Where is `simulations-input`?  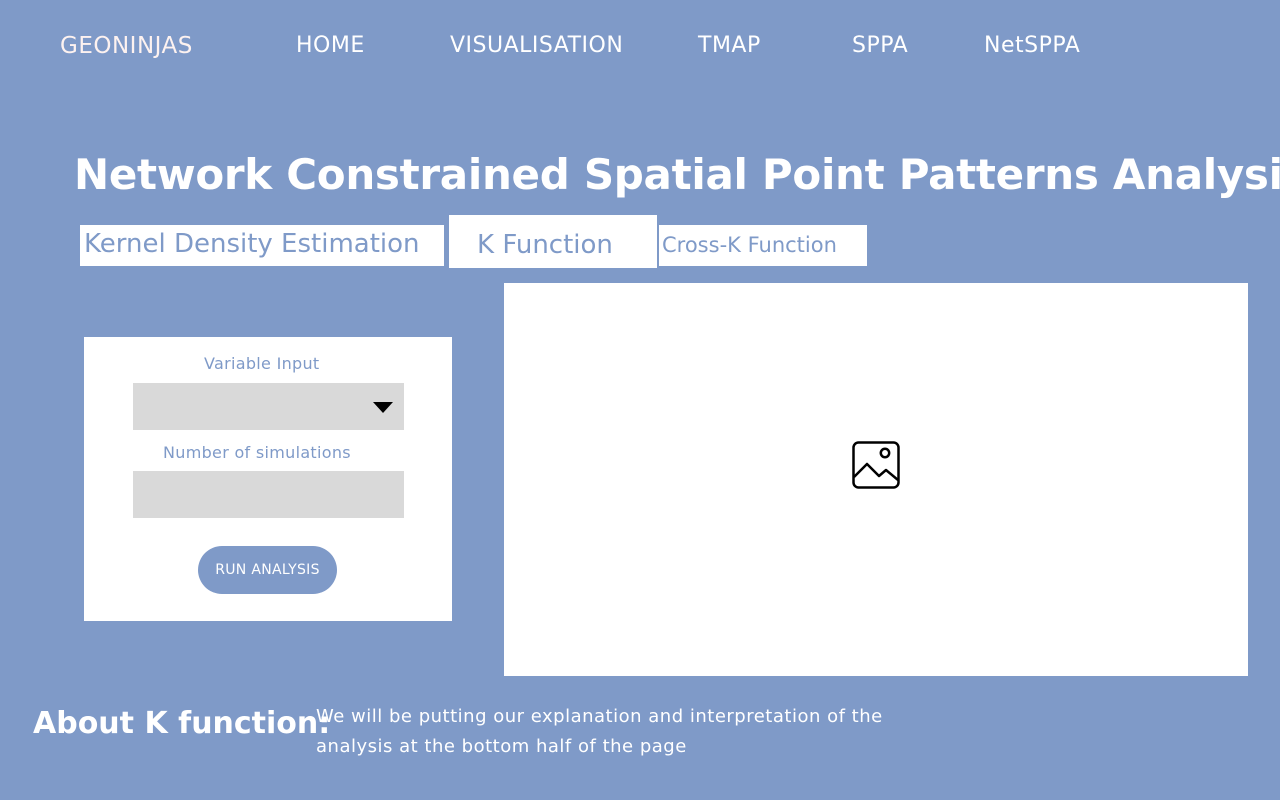 simulations-input is located at coordinates (268, 494).